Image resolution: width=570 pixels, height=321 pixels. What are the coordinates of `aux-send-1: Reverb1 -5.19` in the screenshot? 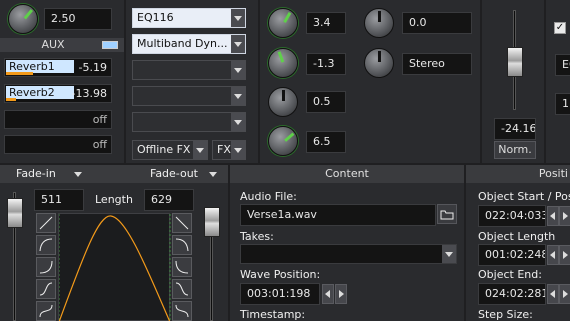 It's located at (58, 67).